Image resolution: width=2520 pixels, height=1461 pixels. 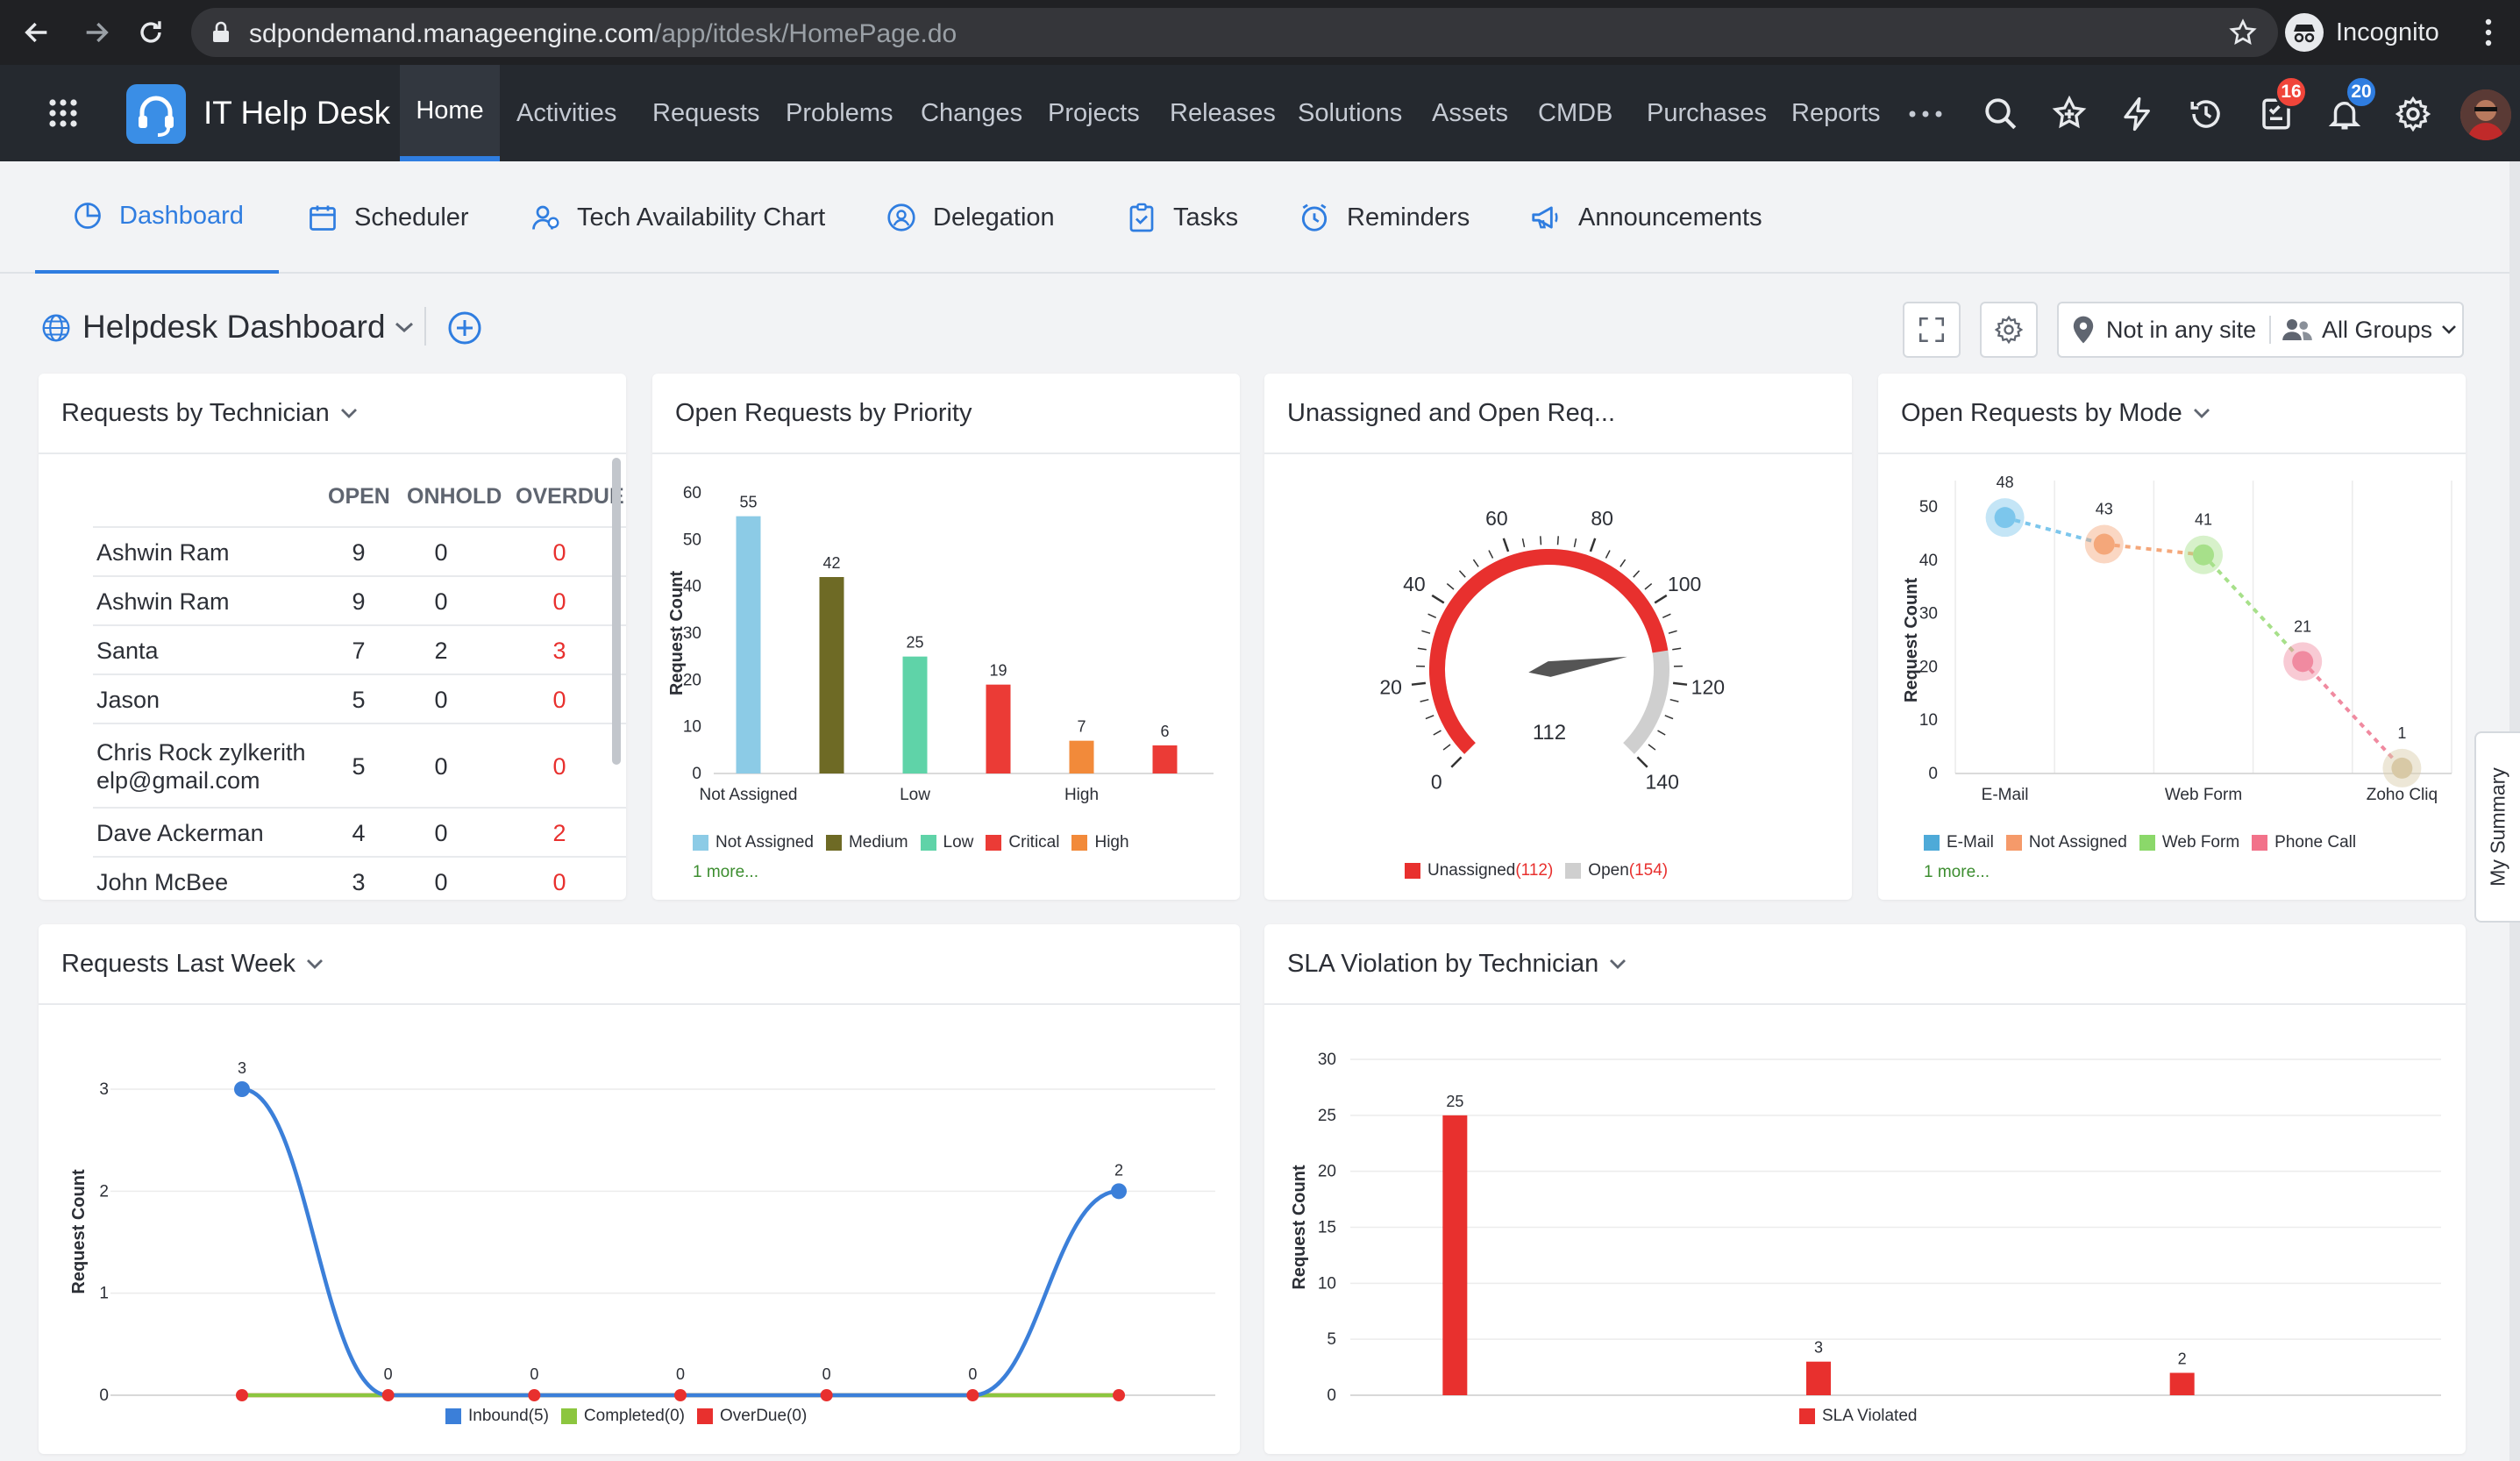 I want to click on nav-requests: Requests, so click(x=706, y=113).